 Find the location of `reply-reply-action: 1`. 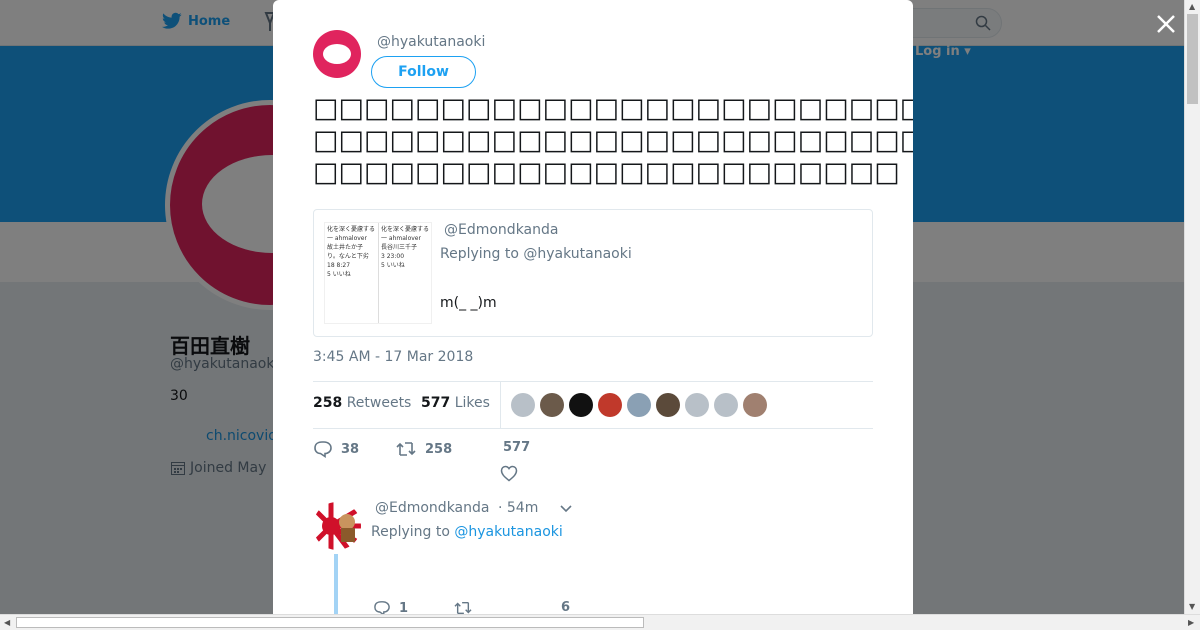

reply-reply-action: 1 is located at coordinates (390, 607).